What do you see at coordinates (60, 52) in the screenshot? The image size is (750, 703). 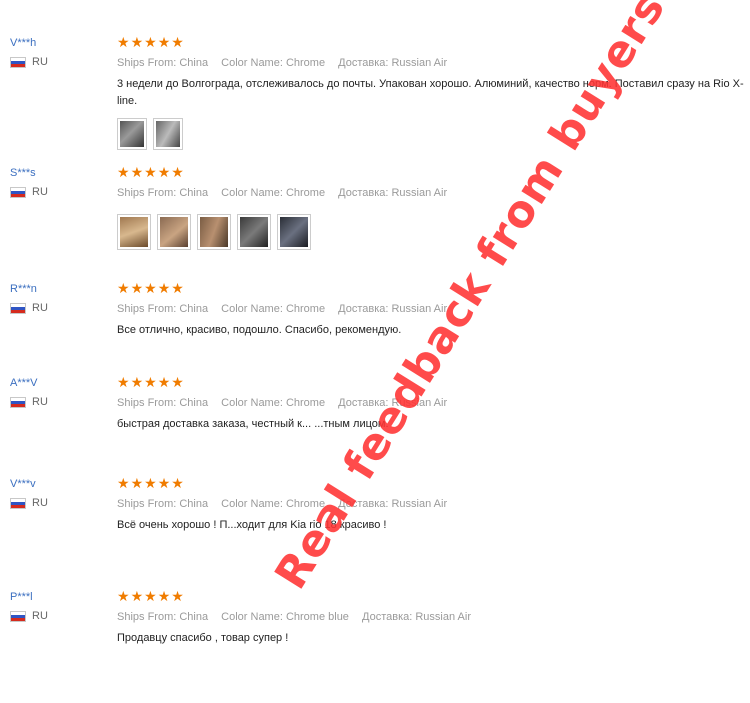 I see `reviewer-info: V***h RU` at bounding box center [60, 52].